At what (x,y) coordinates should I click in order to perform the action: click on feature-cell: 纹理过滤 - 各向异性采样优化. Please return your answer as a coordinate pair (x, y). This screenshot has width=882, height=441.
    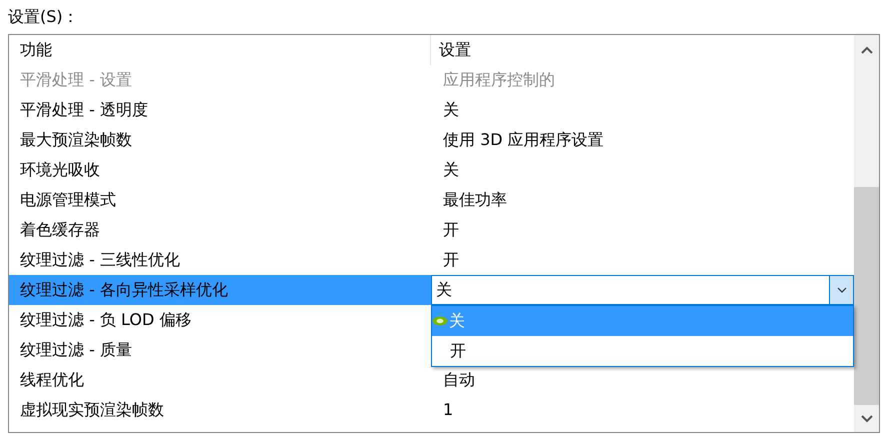
    Looking at the image, I should click on (220, 290).